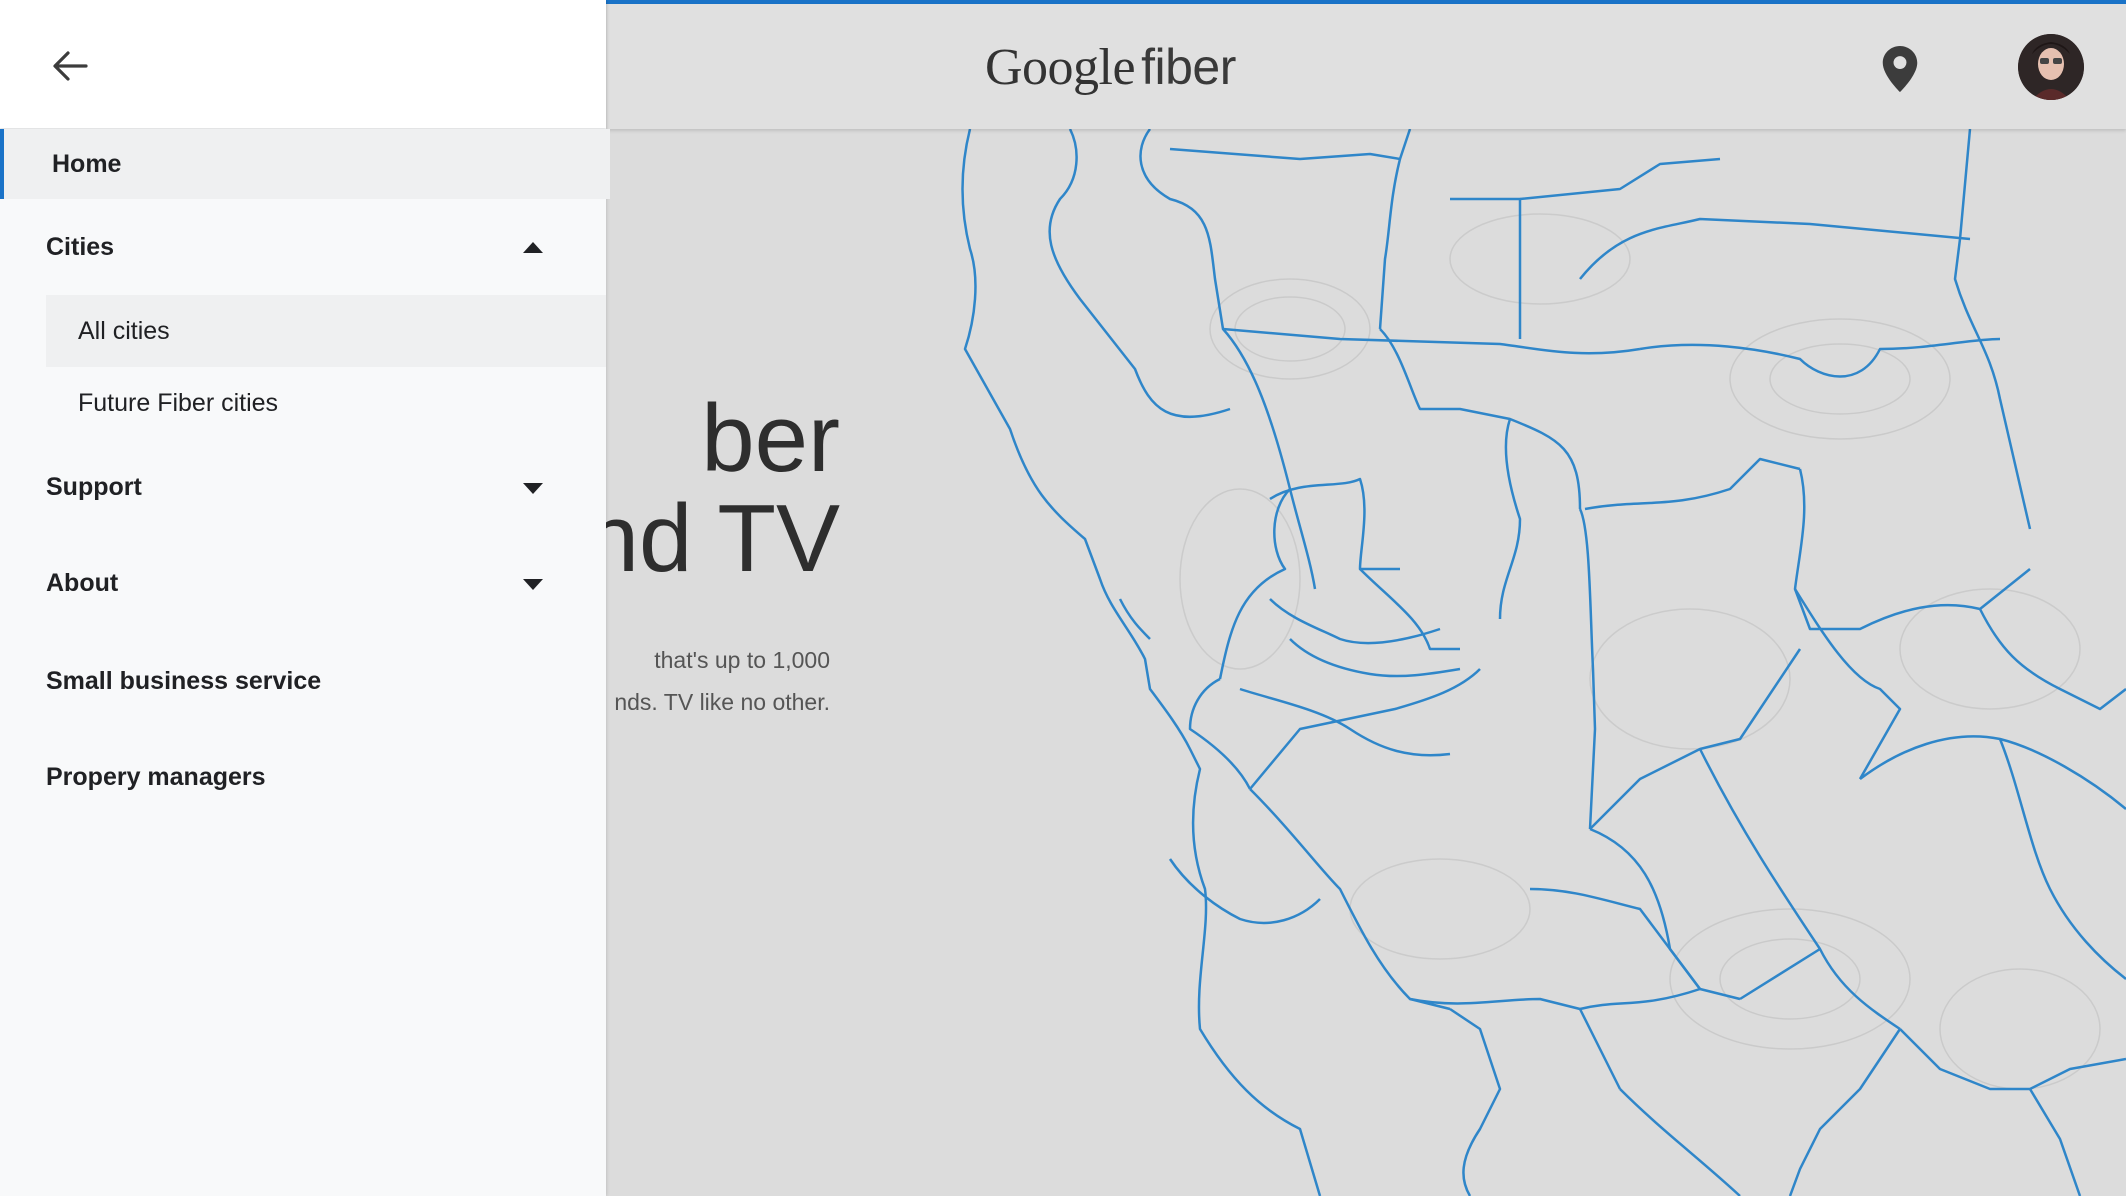  I want to click on drawer-header, so click(303, 64).